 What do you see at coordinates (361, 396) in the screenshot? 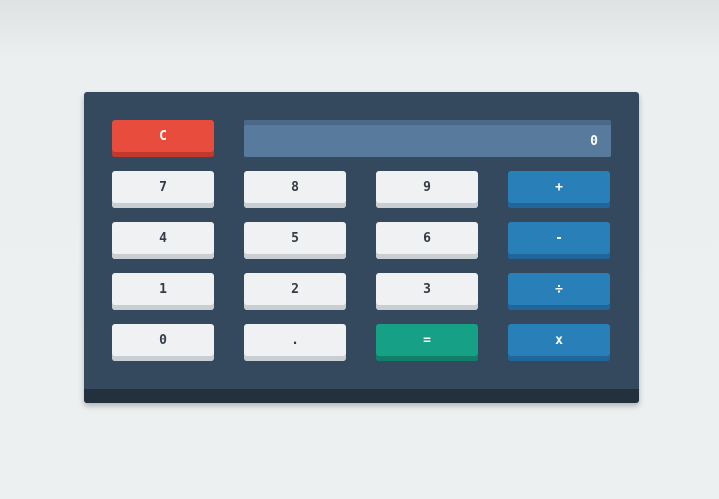
I see `calculator-footer` at bounding box center [361, 396].